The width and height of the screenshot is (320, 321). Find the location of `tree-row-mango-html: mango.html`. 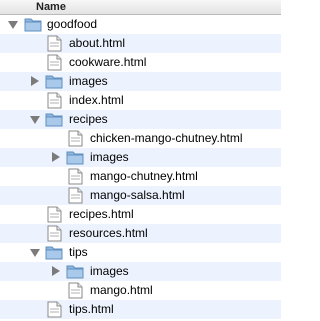

tree-row-mango-html: mango.html is located at coordinates (140, 290).